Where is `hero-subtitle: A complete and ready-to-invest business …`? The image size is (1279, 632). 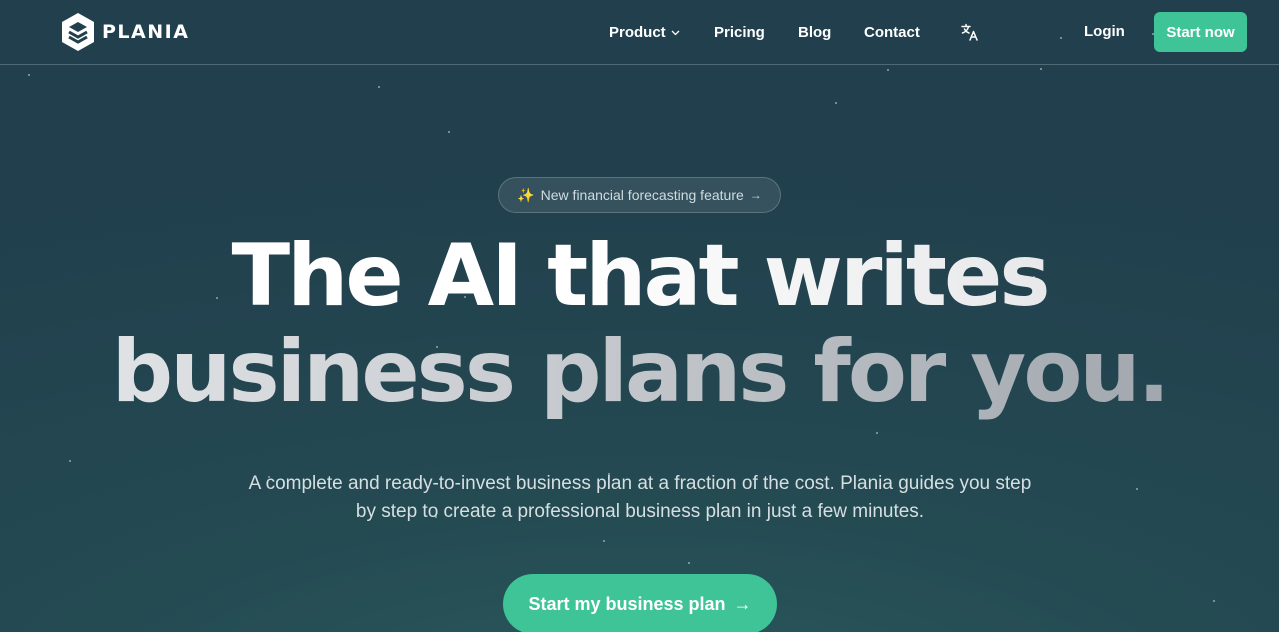 hero-subtitle: A complete and ready-to-invest business … is located at coordinates (640, 497).